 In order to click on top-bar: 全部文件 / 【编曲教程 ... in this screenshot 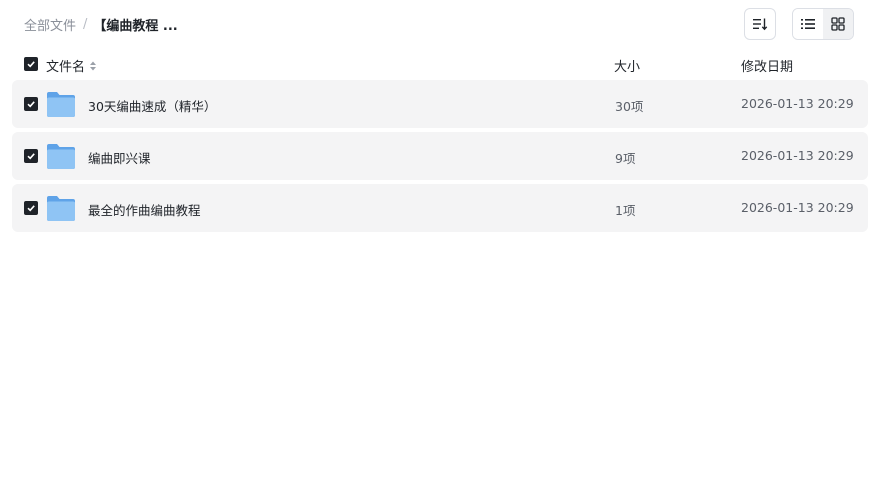, I will do `click(439, 24)`.